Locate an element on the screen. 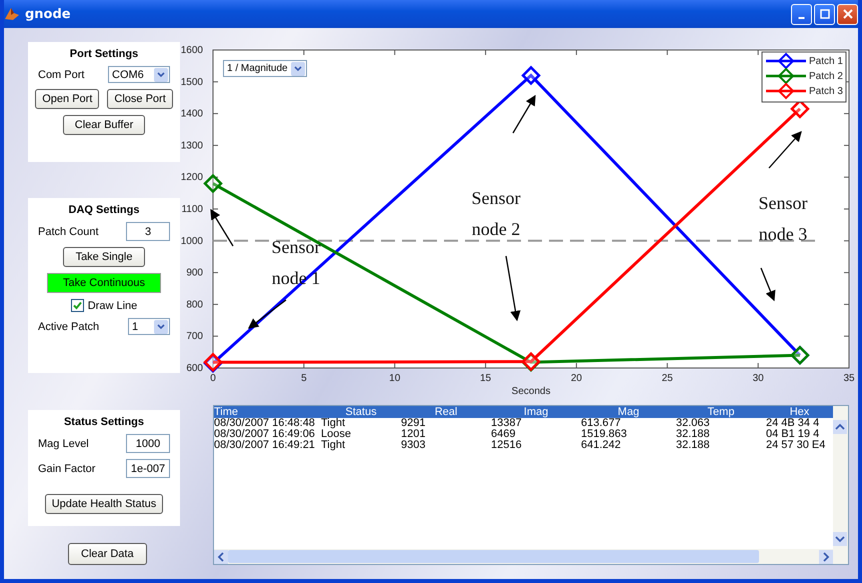  table-cell-text: 641.242 is located at coordinates (601, 445).